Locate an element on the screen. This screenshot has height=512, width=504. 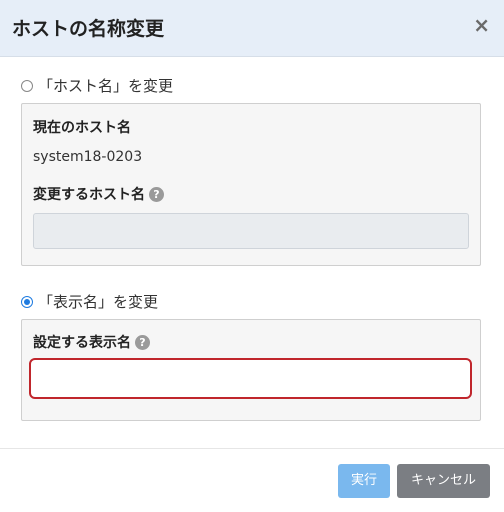
dialog-header: ホストの名称変更 × is located at coordinates (252, 28).